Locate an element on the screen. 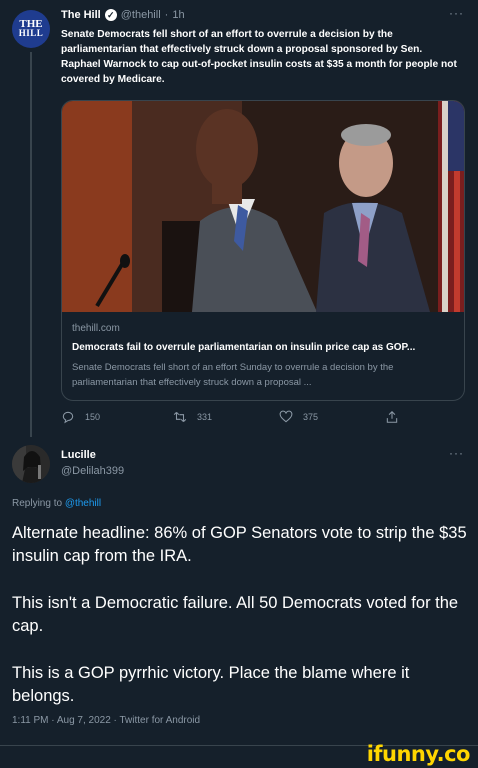 This screenshot has width=478, height=768. lucille-avatar is located at coordinates (31, 464).